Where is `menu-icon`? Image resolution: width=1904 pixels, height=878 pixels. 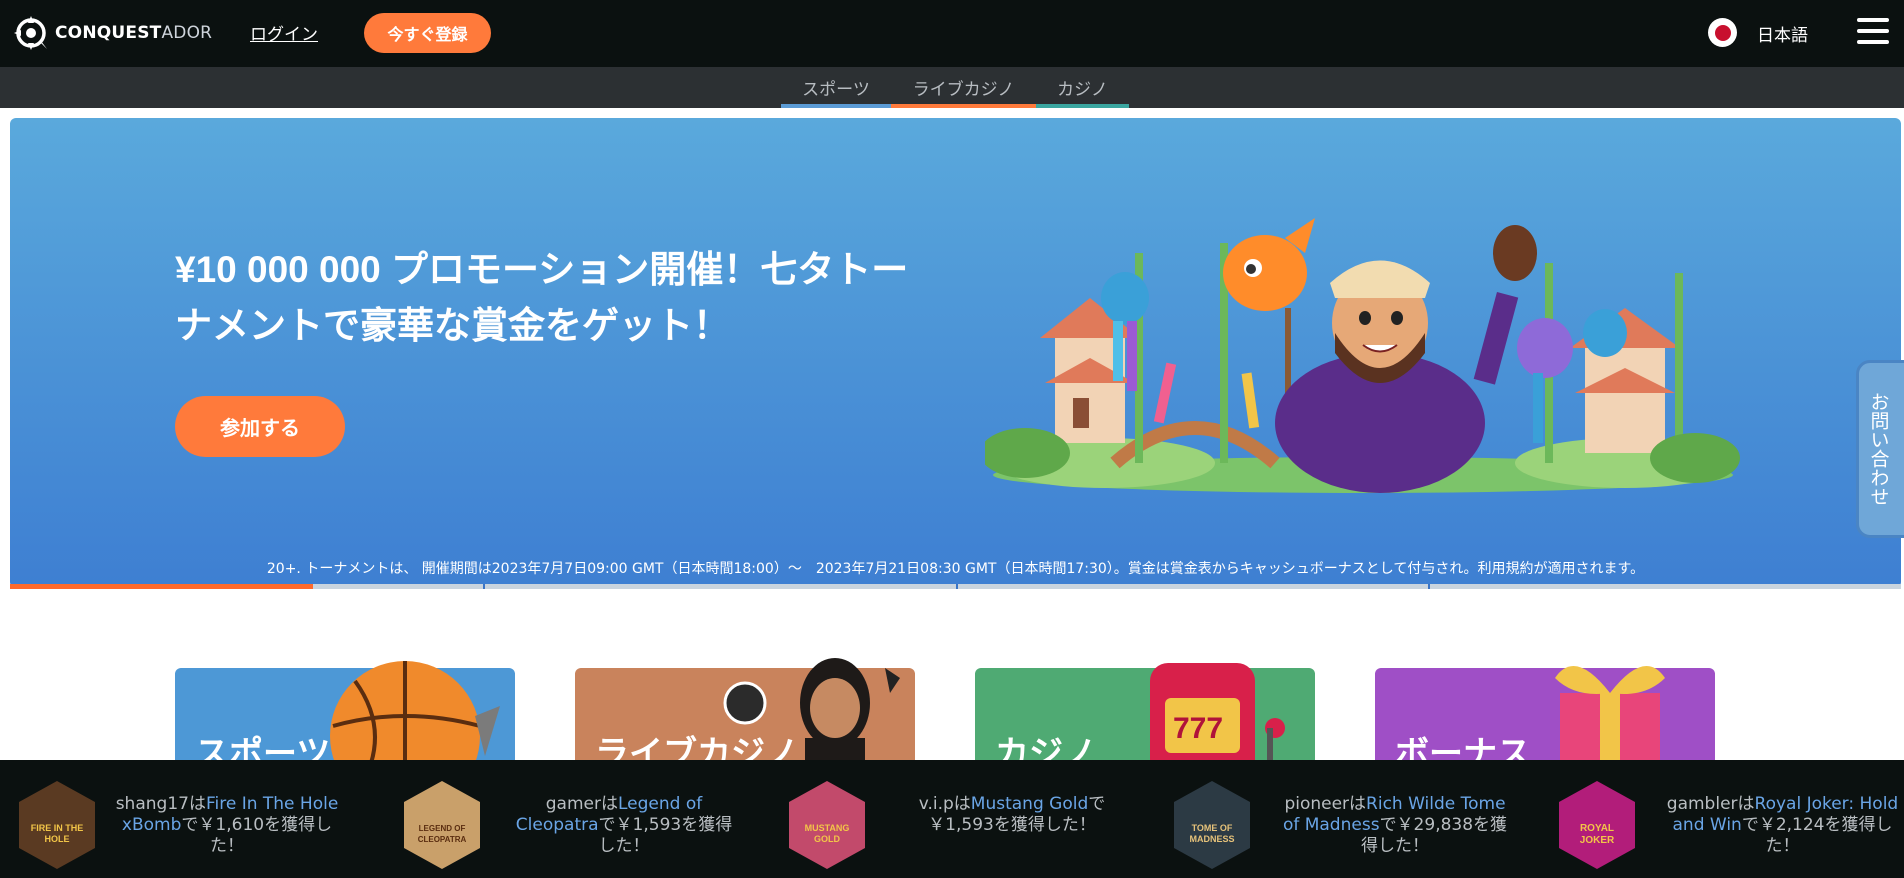
menu-icon is located at coordinates (1873, 32).